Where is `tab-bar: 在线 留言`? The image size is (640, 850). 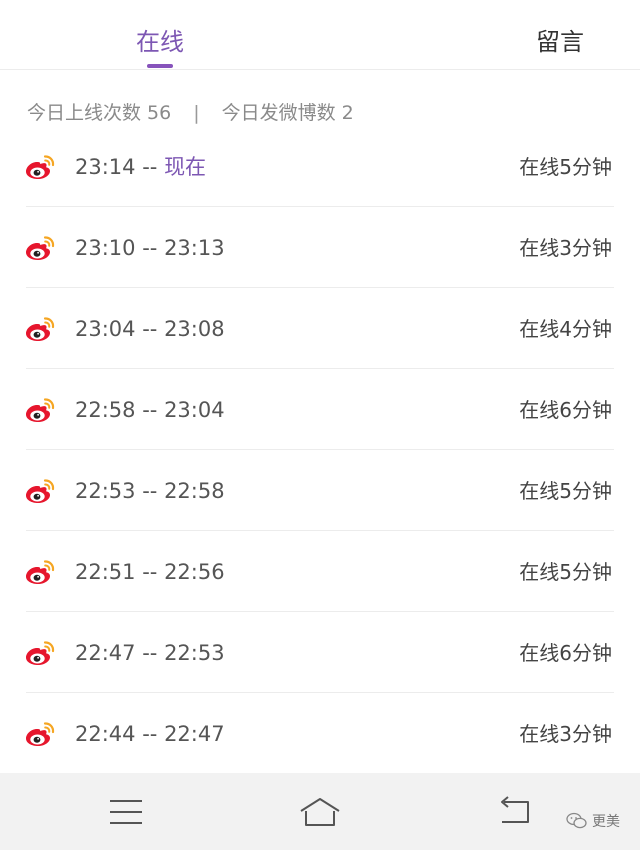
tab-bar: 在线 留言 is located at coordinates (320, 35).